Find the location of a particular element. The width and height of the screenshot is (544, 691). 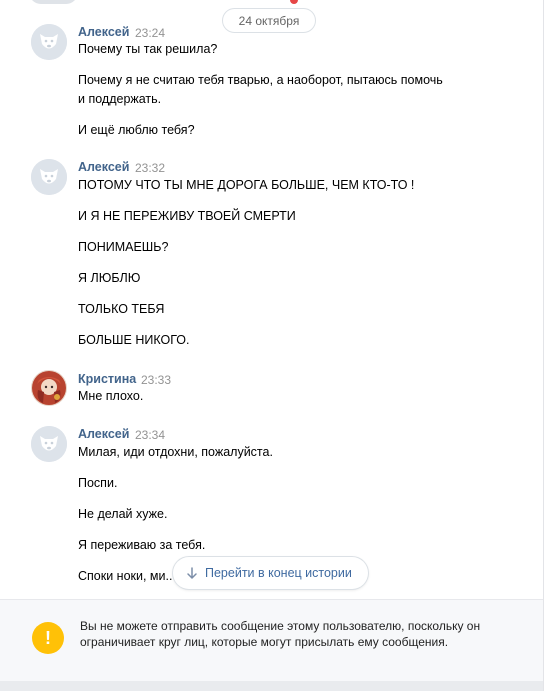

anime-girl-icon is located at coordinates (49, 388).